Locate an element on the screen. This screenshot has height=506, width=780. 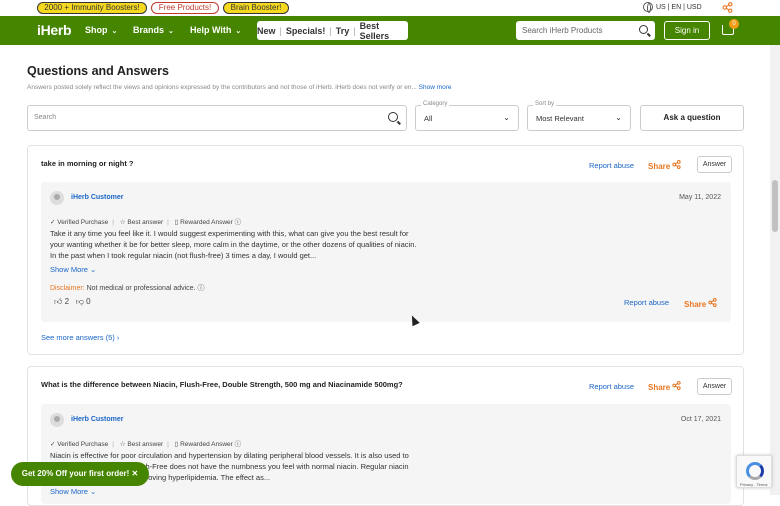
show-more-label: Show More is located at coordinates (69, 269).